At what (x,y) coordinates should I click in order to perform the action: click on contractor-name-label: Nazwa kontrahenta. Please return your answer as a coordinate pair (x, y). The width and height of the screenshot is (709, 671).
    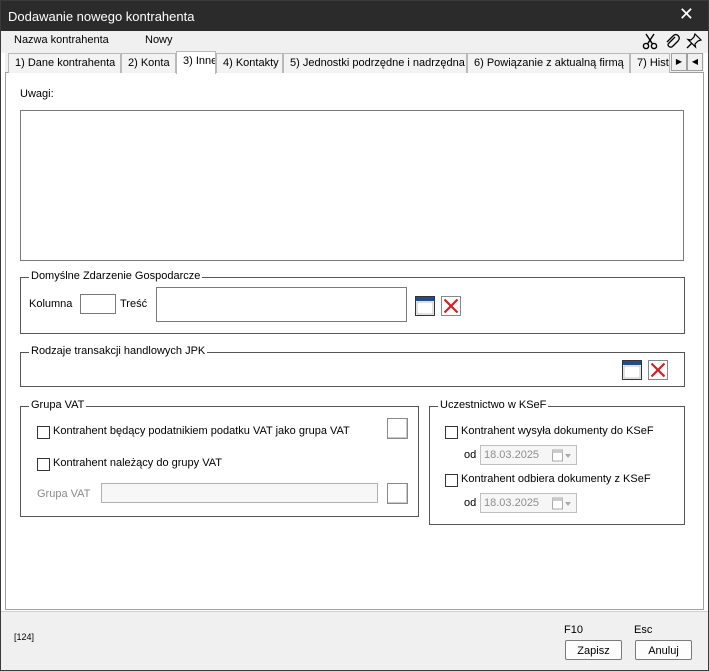
    Looking at the image, I should click on (61, 40).